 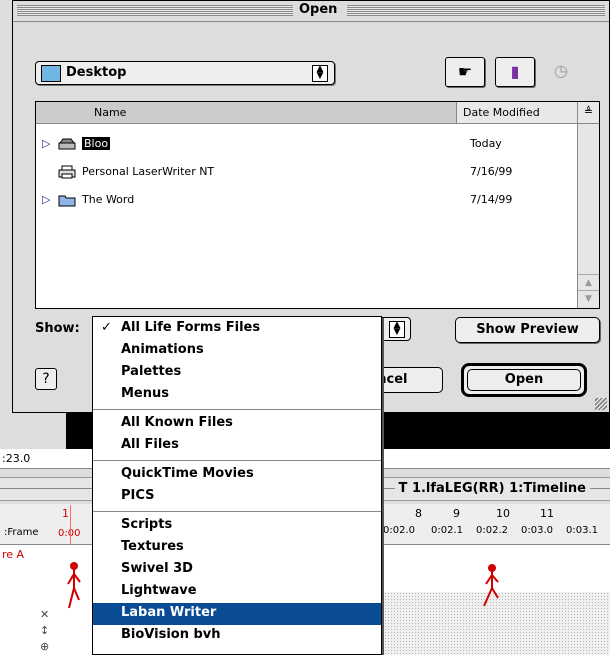 I want to click on open-button-label: Open, so click(x=524, y=380).